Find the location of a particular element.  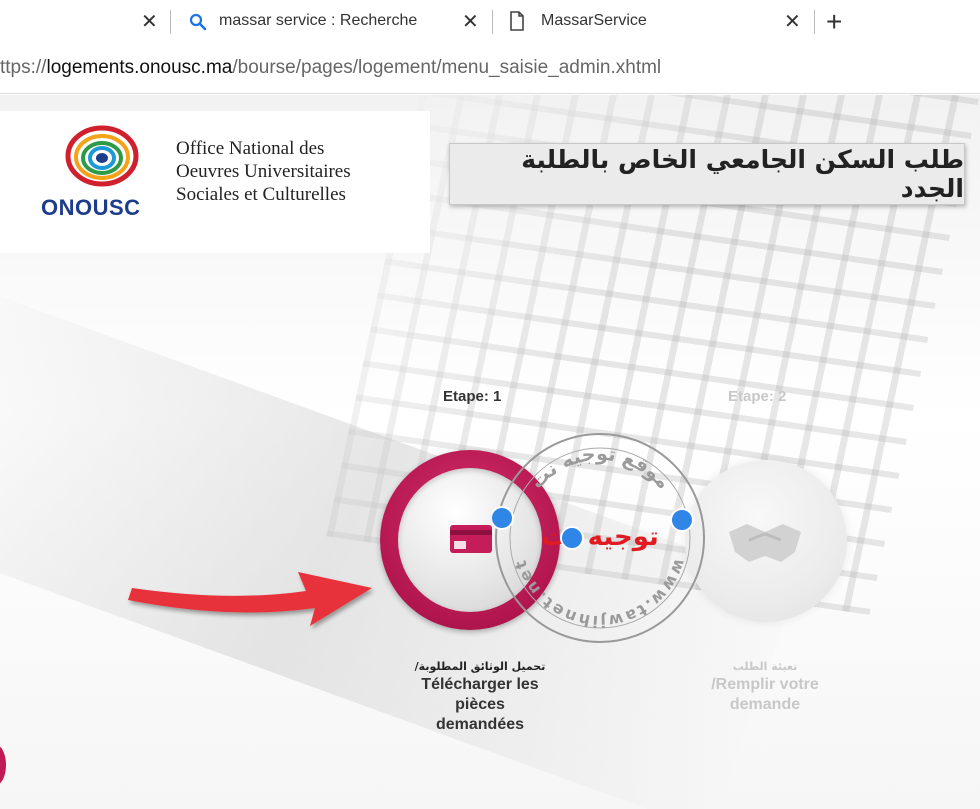

step-1-caption-french-3: demandées is located at coordinates (480, 724).